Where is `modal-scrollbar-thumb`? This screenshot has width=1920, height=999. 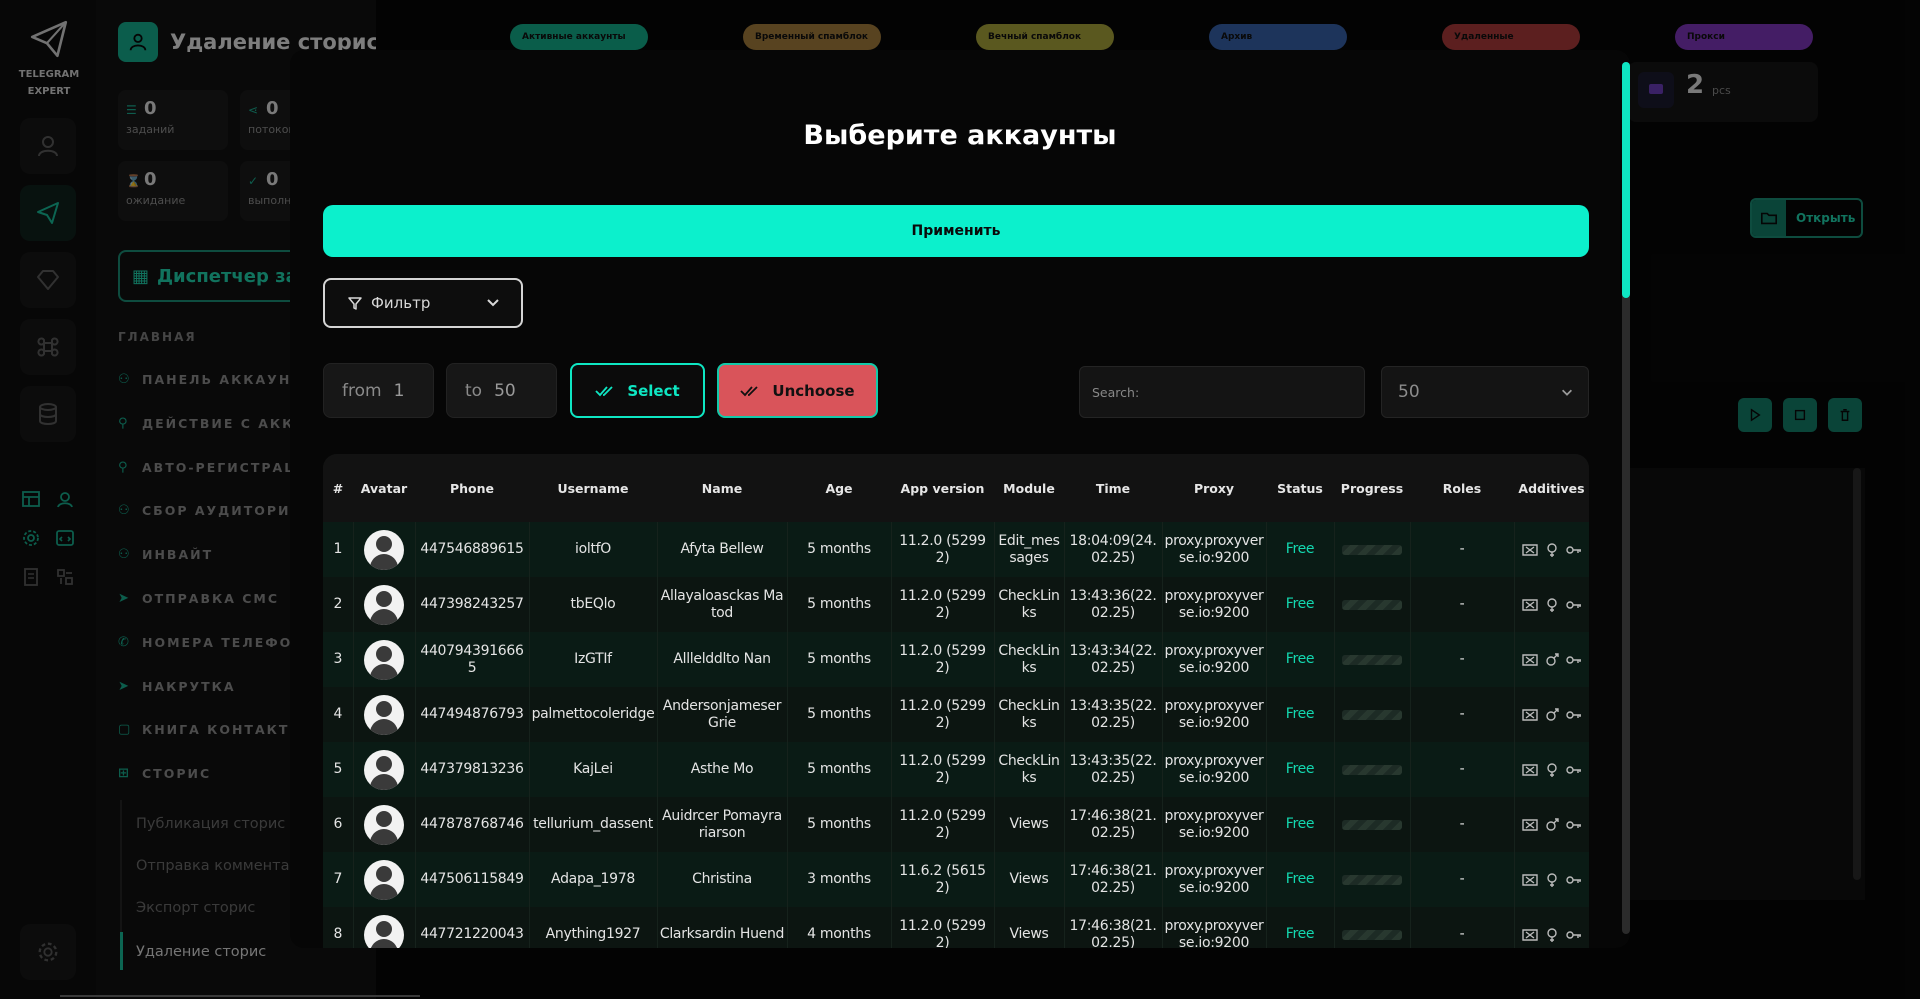
modal-scrollbar-thumb is located at coordinates (1626, 180).